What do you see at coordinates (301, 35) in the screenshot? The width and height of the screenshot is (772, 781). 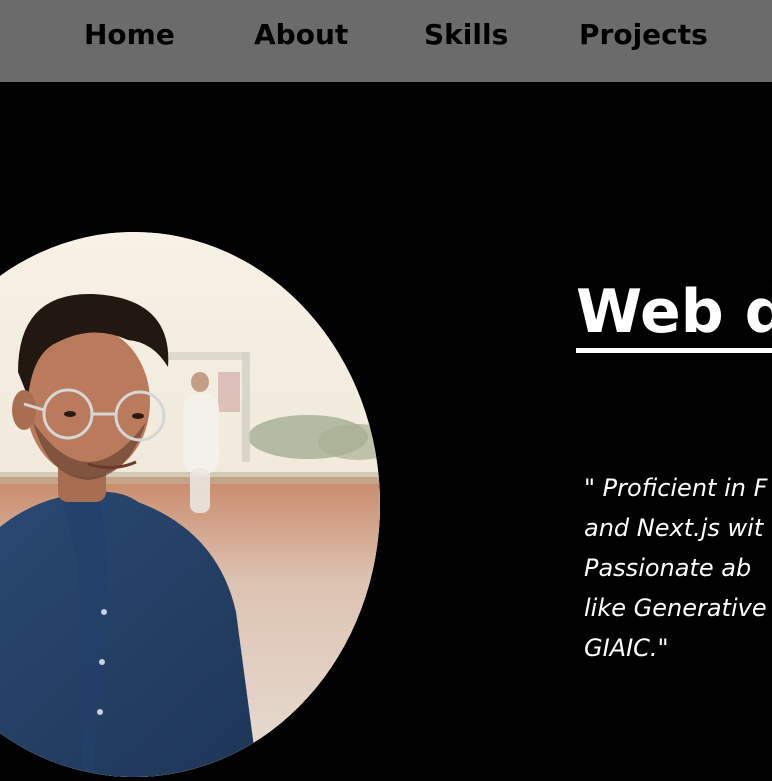 I see `nav-link-about: About` at bounding box center [301, 35].